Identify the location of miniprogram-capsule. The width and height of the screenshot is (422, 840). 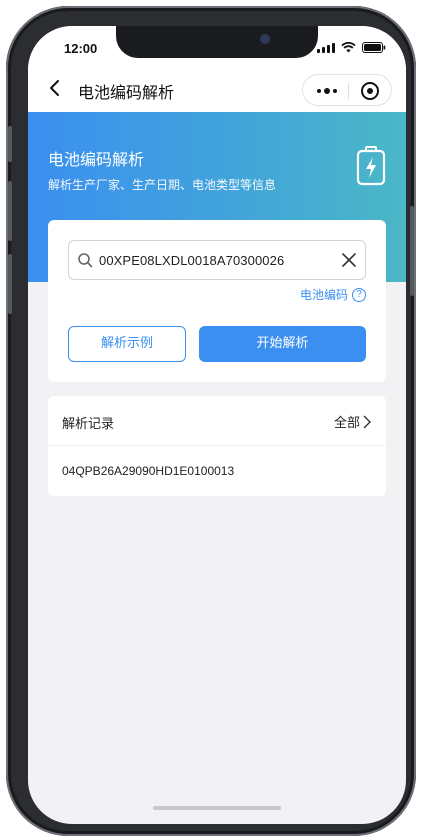
(347, 90).